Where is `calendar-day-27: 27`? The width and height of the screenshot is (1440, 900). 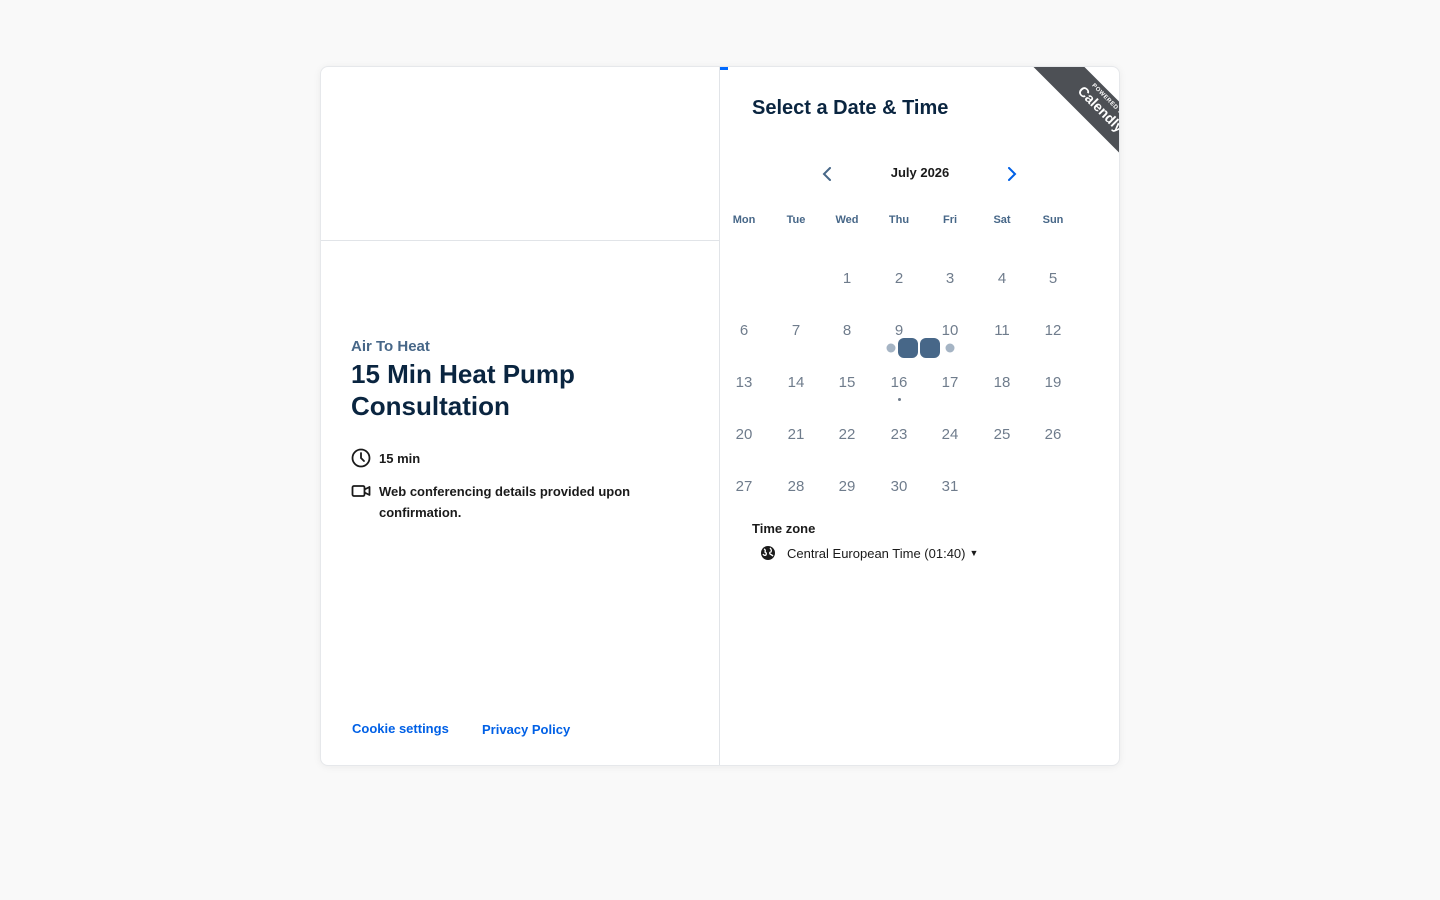
calendar-day-27: 27 is located at coordinates (744, 486).